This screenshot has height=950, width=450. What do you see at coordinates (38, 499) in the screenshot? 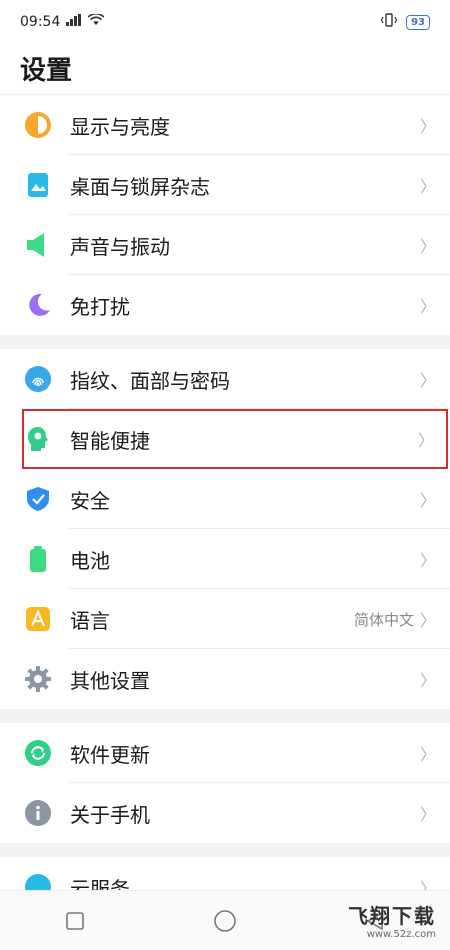
I see `shield-icon` at bounding box center [38, 499].